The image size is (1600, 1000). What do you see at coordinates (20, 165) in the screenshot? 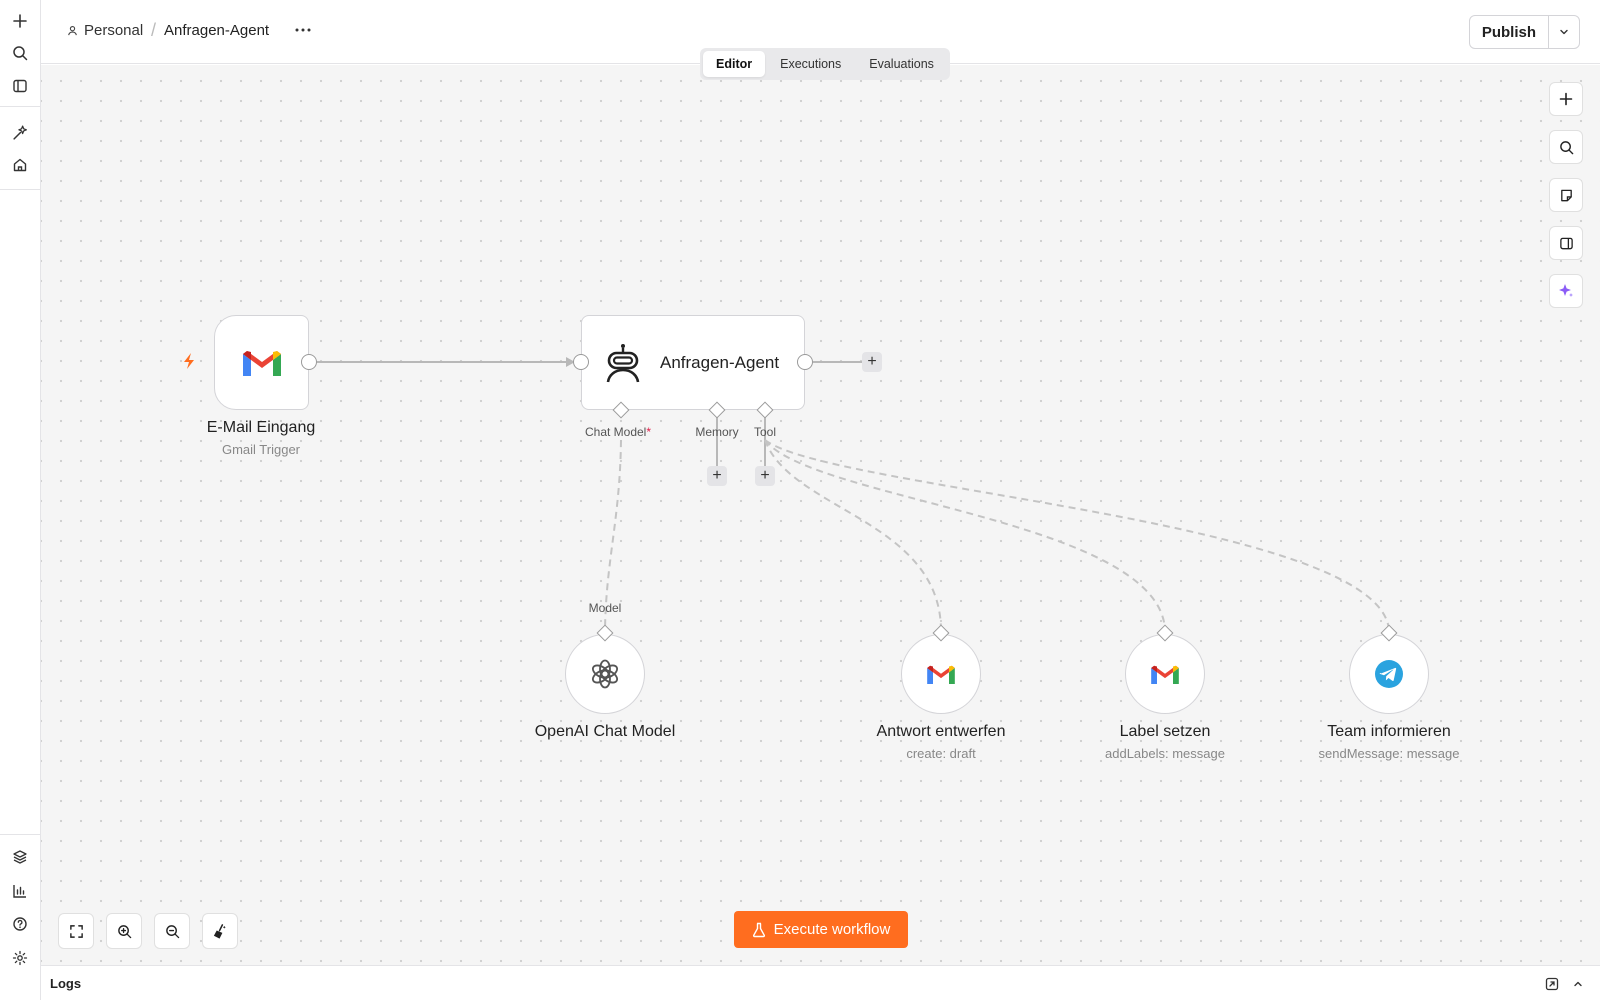
I see `home-icon` at bounding box center [20, 165].